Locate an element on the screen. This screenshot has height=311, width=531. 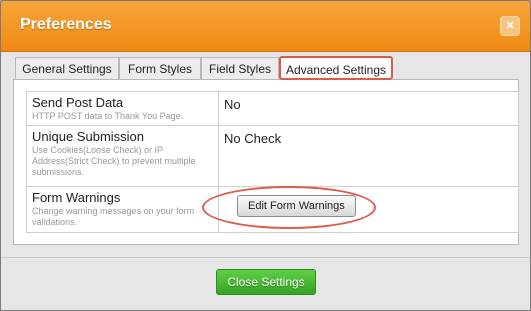
tab-form-styles: Form Styles is located at coordinates (160, 68).